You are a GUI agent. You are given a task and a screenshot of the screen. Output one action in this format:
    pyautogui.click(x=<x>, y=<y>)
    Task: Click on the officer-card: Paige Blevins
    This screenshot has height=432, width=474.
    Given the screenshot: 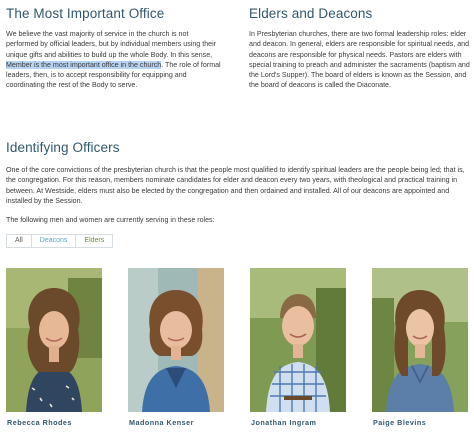 What is the action you would take?
    pyautogui.click(x=420, y=347)
    